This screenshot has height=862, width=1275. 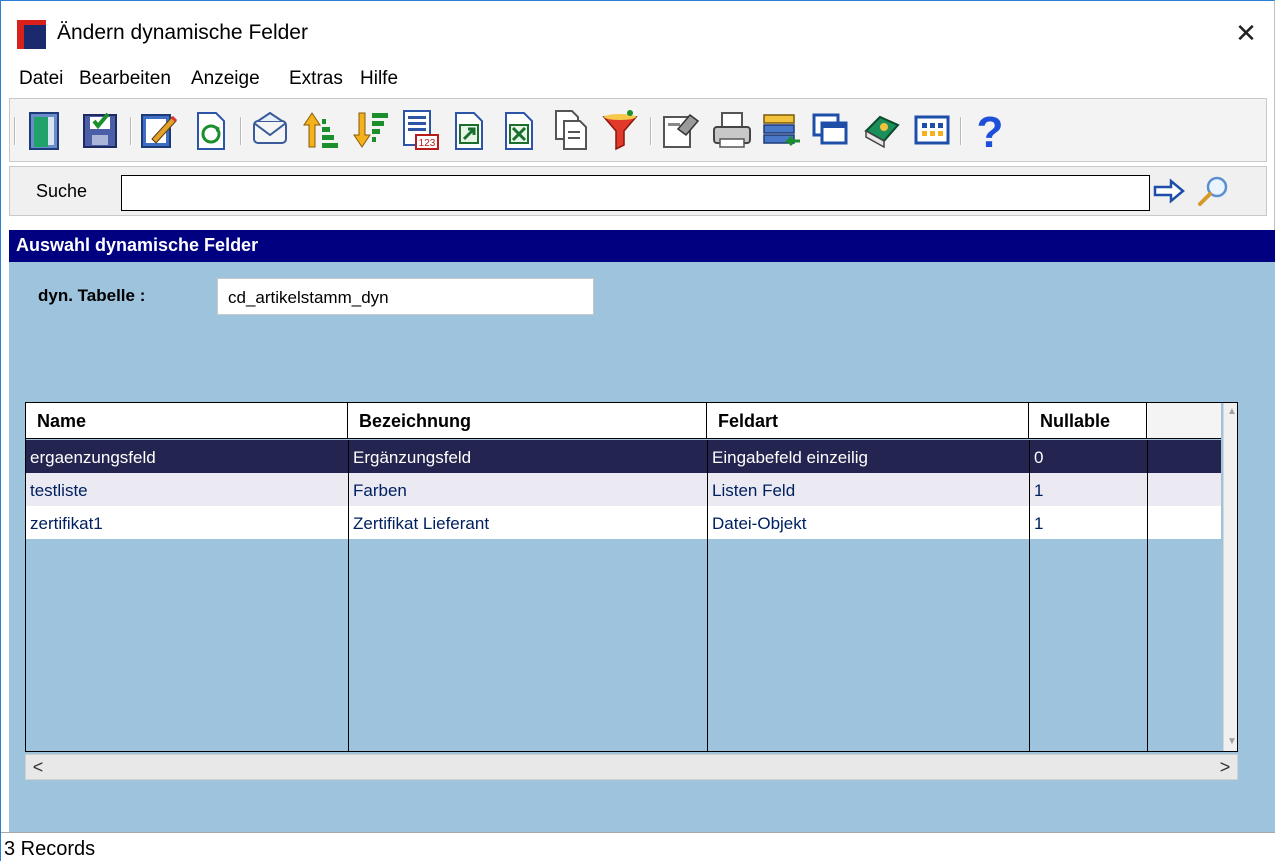 I want to click on cell-nullable: 0, so click(x=1039, y=457).